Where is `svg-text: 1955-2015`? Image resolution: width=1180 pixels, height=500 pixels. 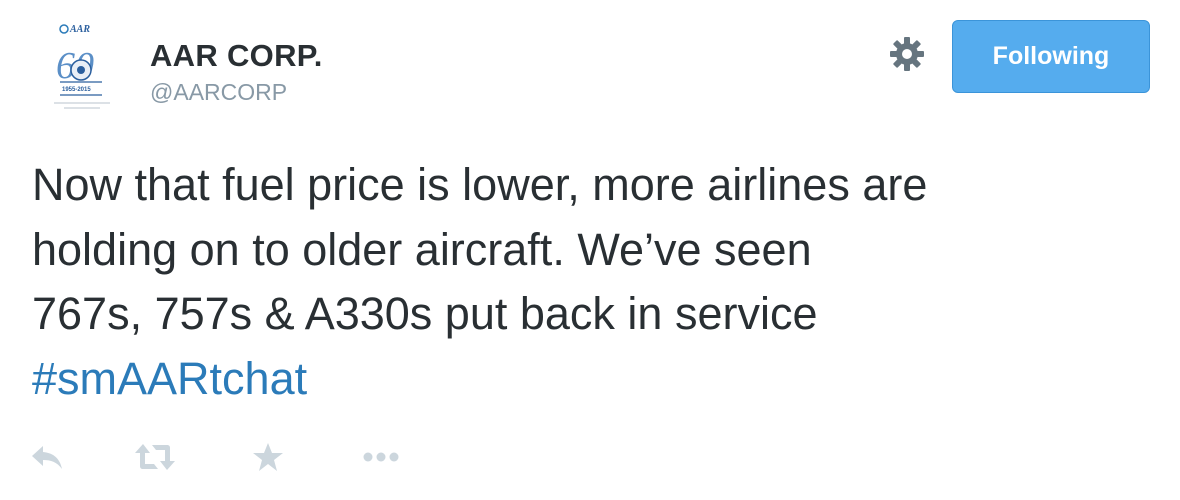 svg-text: 1955-2015 is located at coordinates (76, 90).